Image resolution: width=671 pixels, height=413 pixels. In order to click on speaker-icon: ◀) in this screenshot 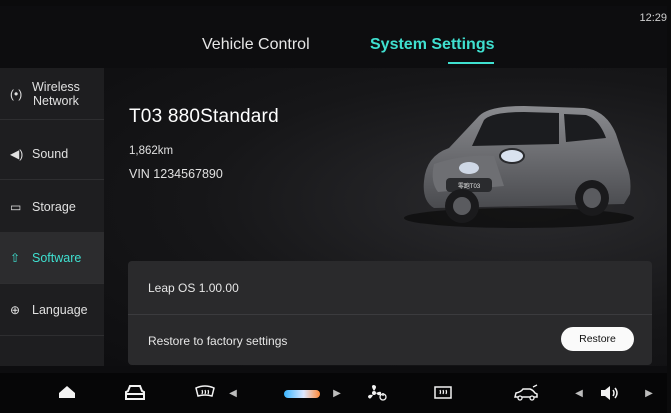, I will do `click(17, 153)`.